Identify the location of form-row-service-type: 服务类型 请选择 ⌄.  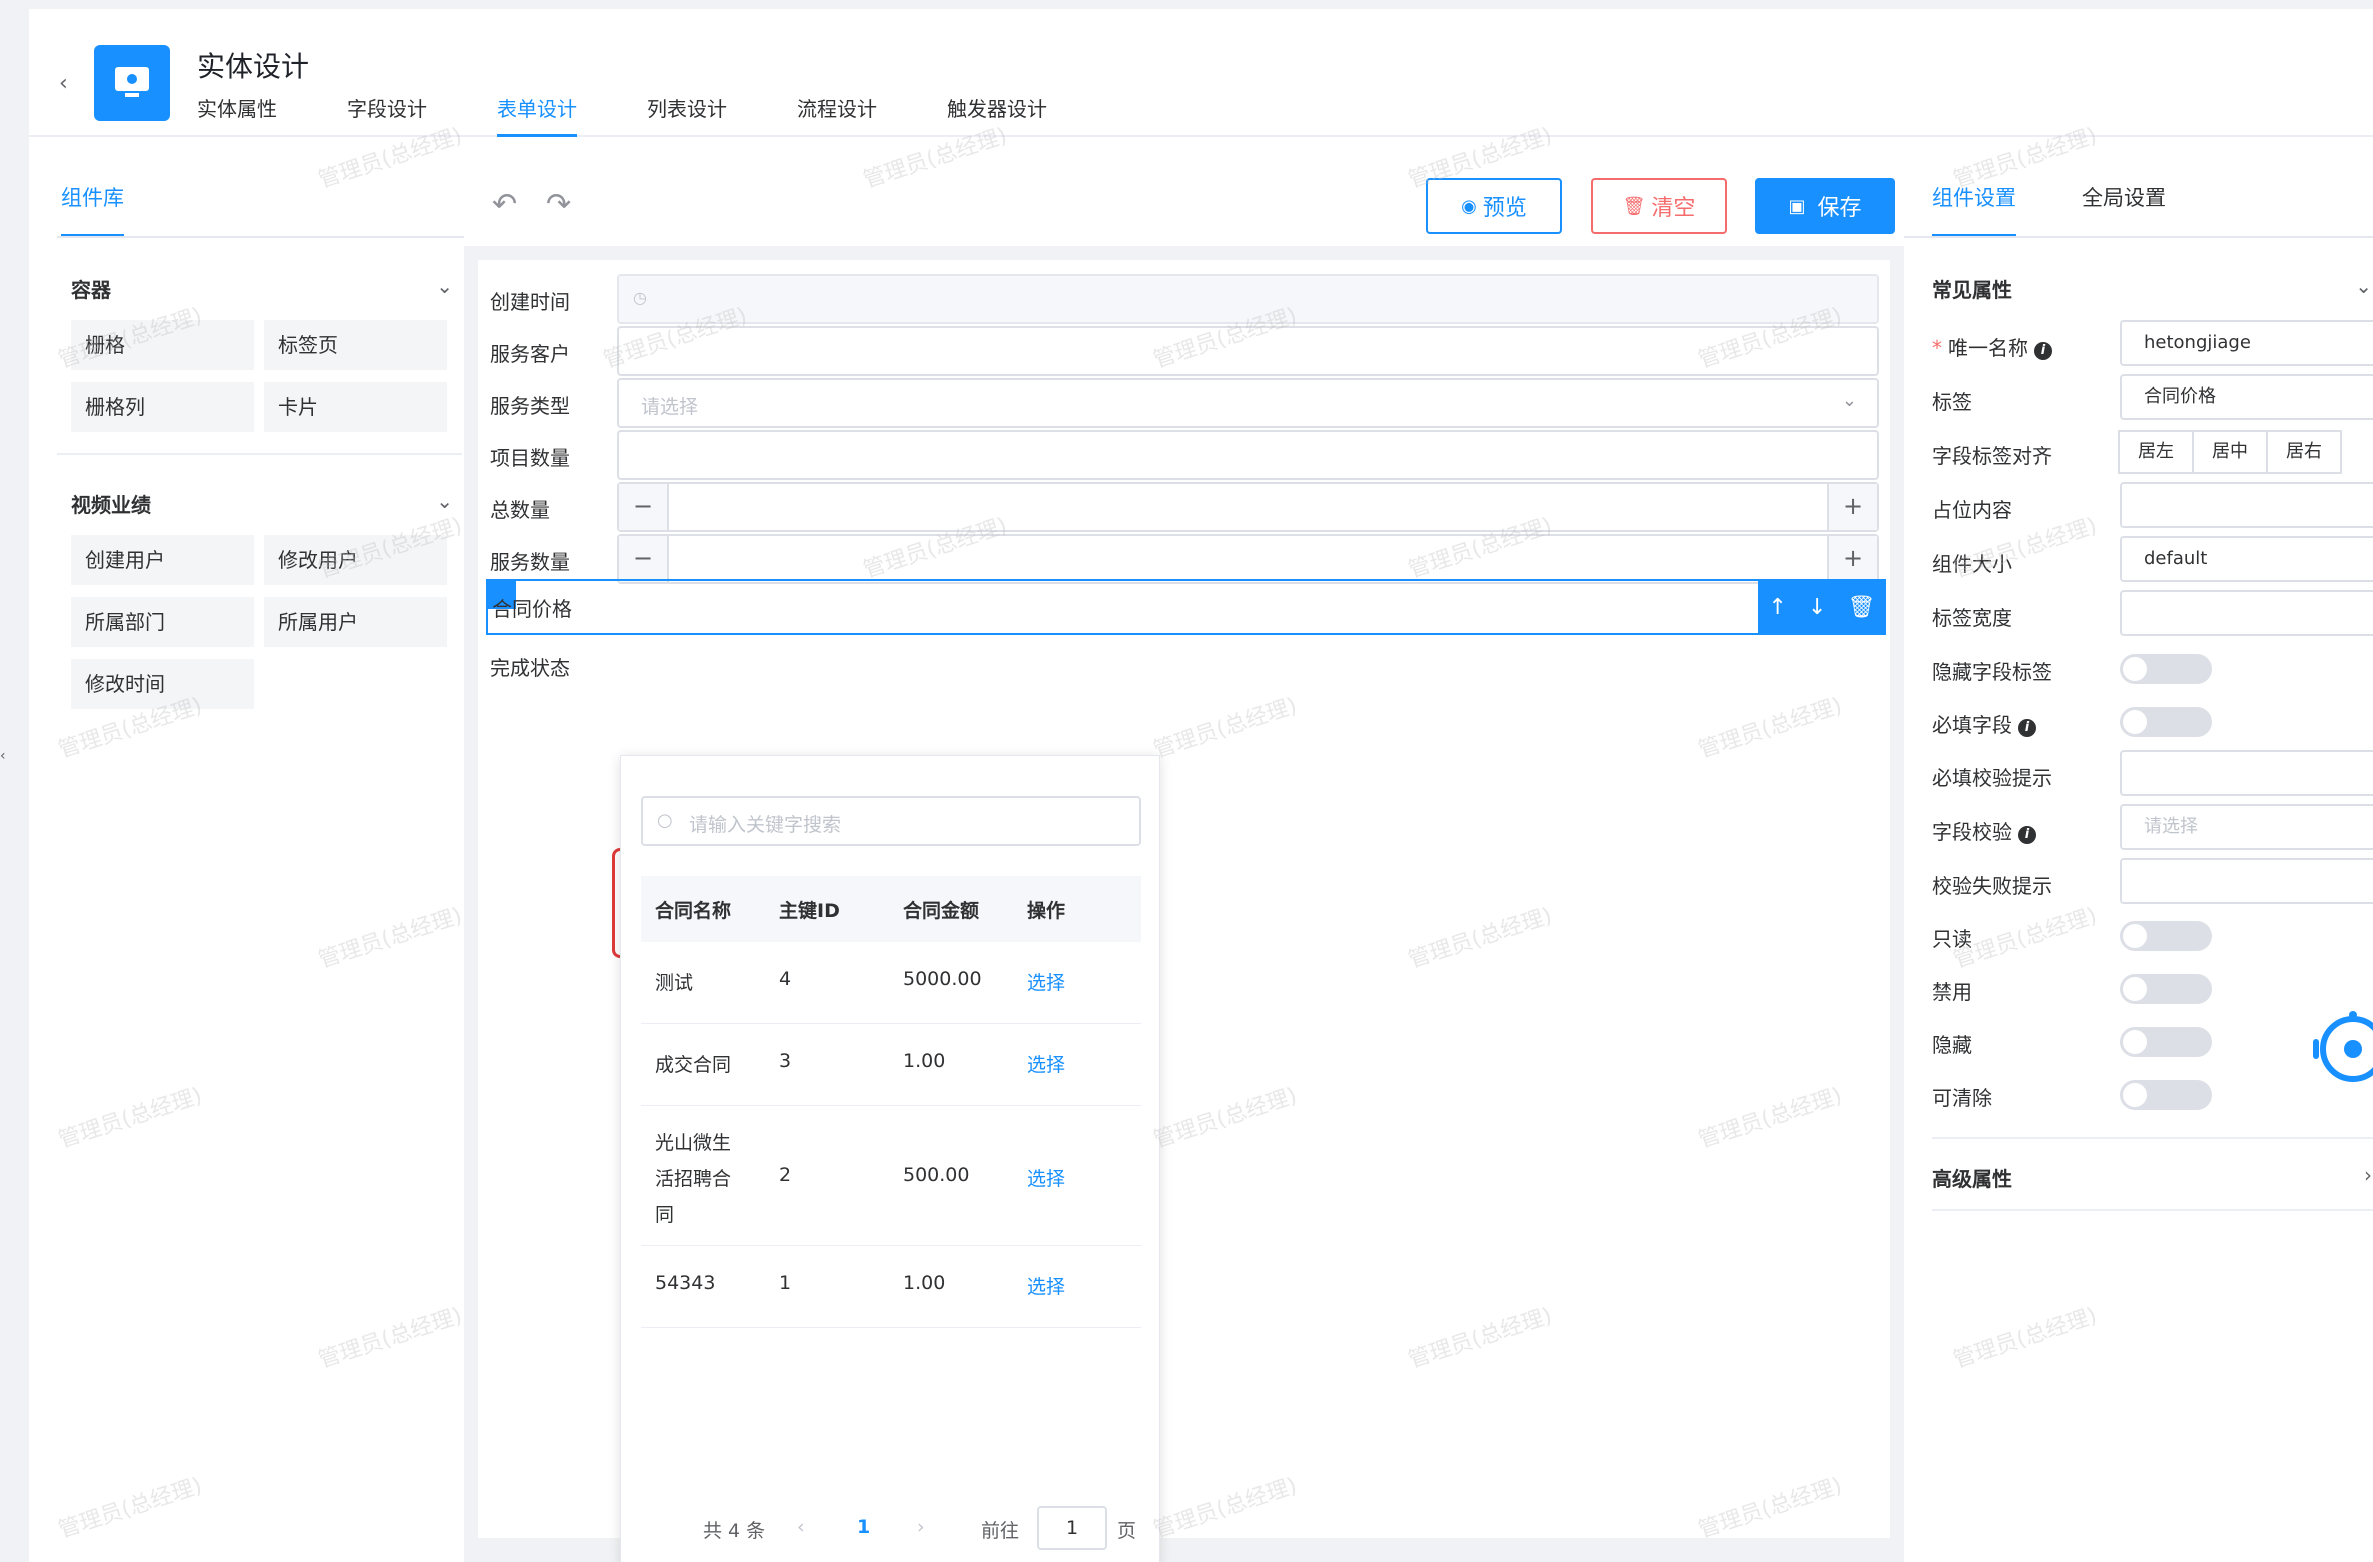
(1184, 404).